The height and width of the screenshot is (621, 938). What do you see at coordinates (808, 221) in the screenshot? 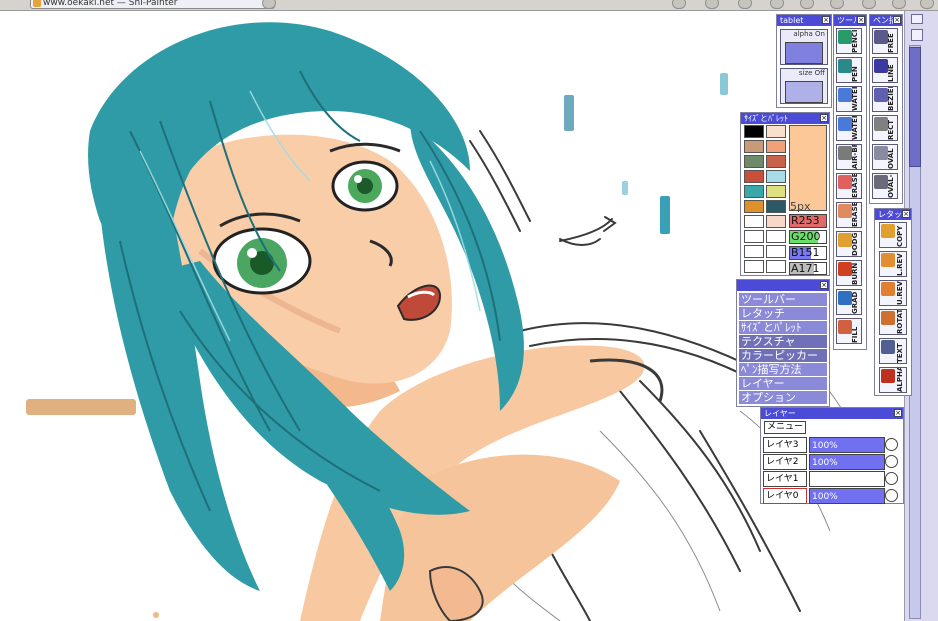
I see `red-slider: R253` at bounding box center [808, 221].